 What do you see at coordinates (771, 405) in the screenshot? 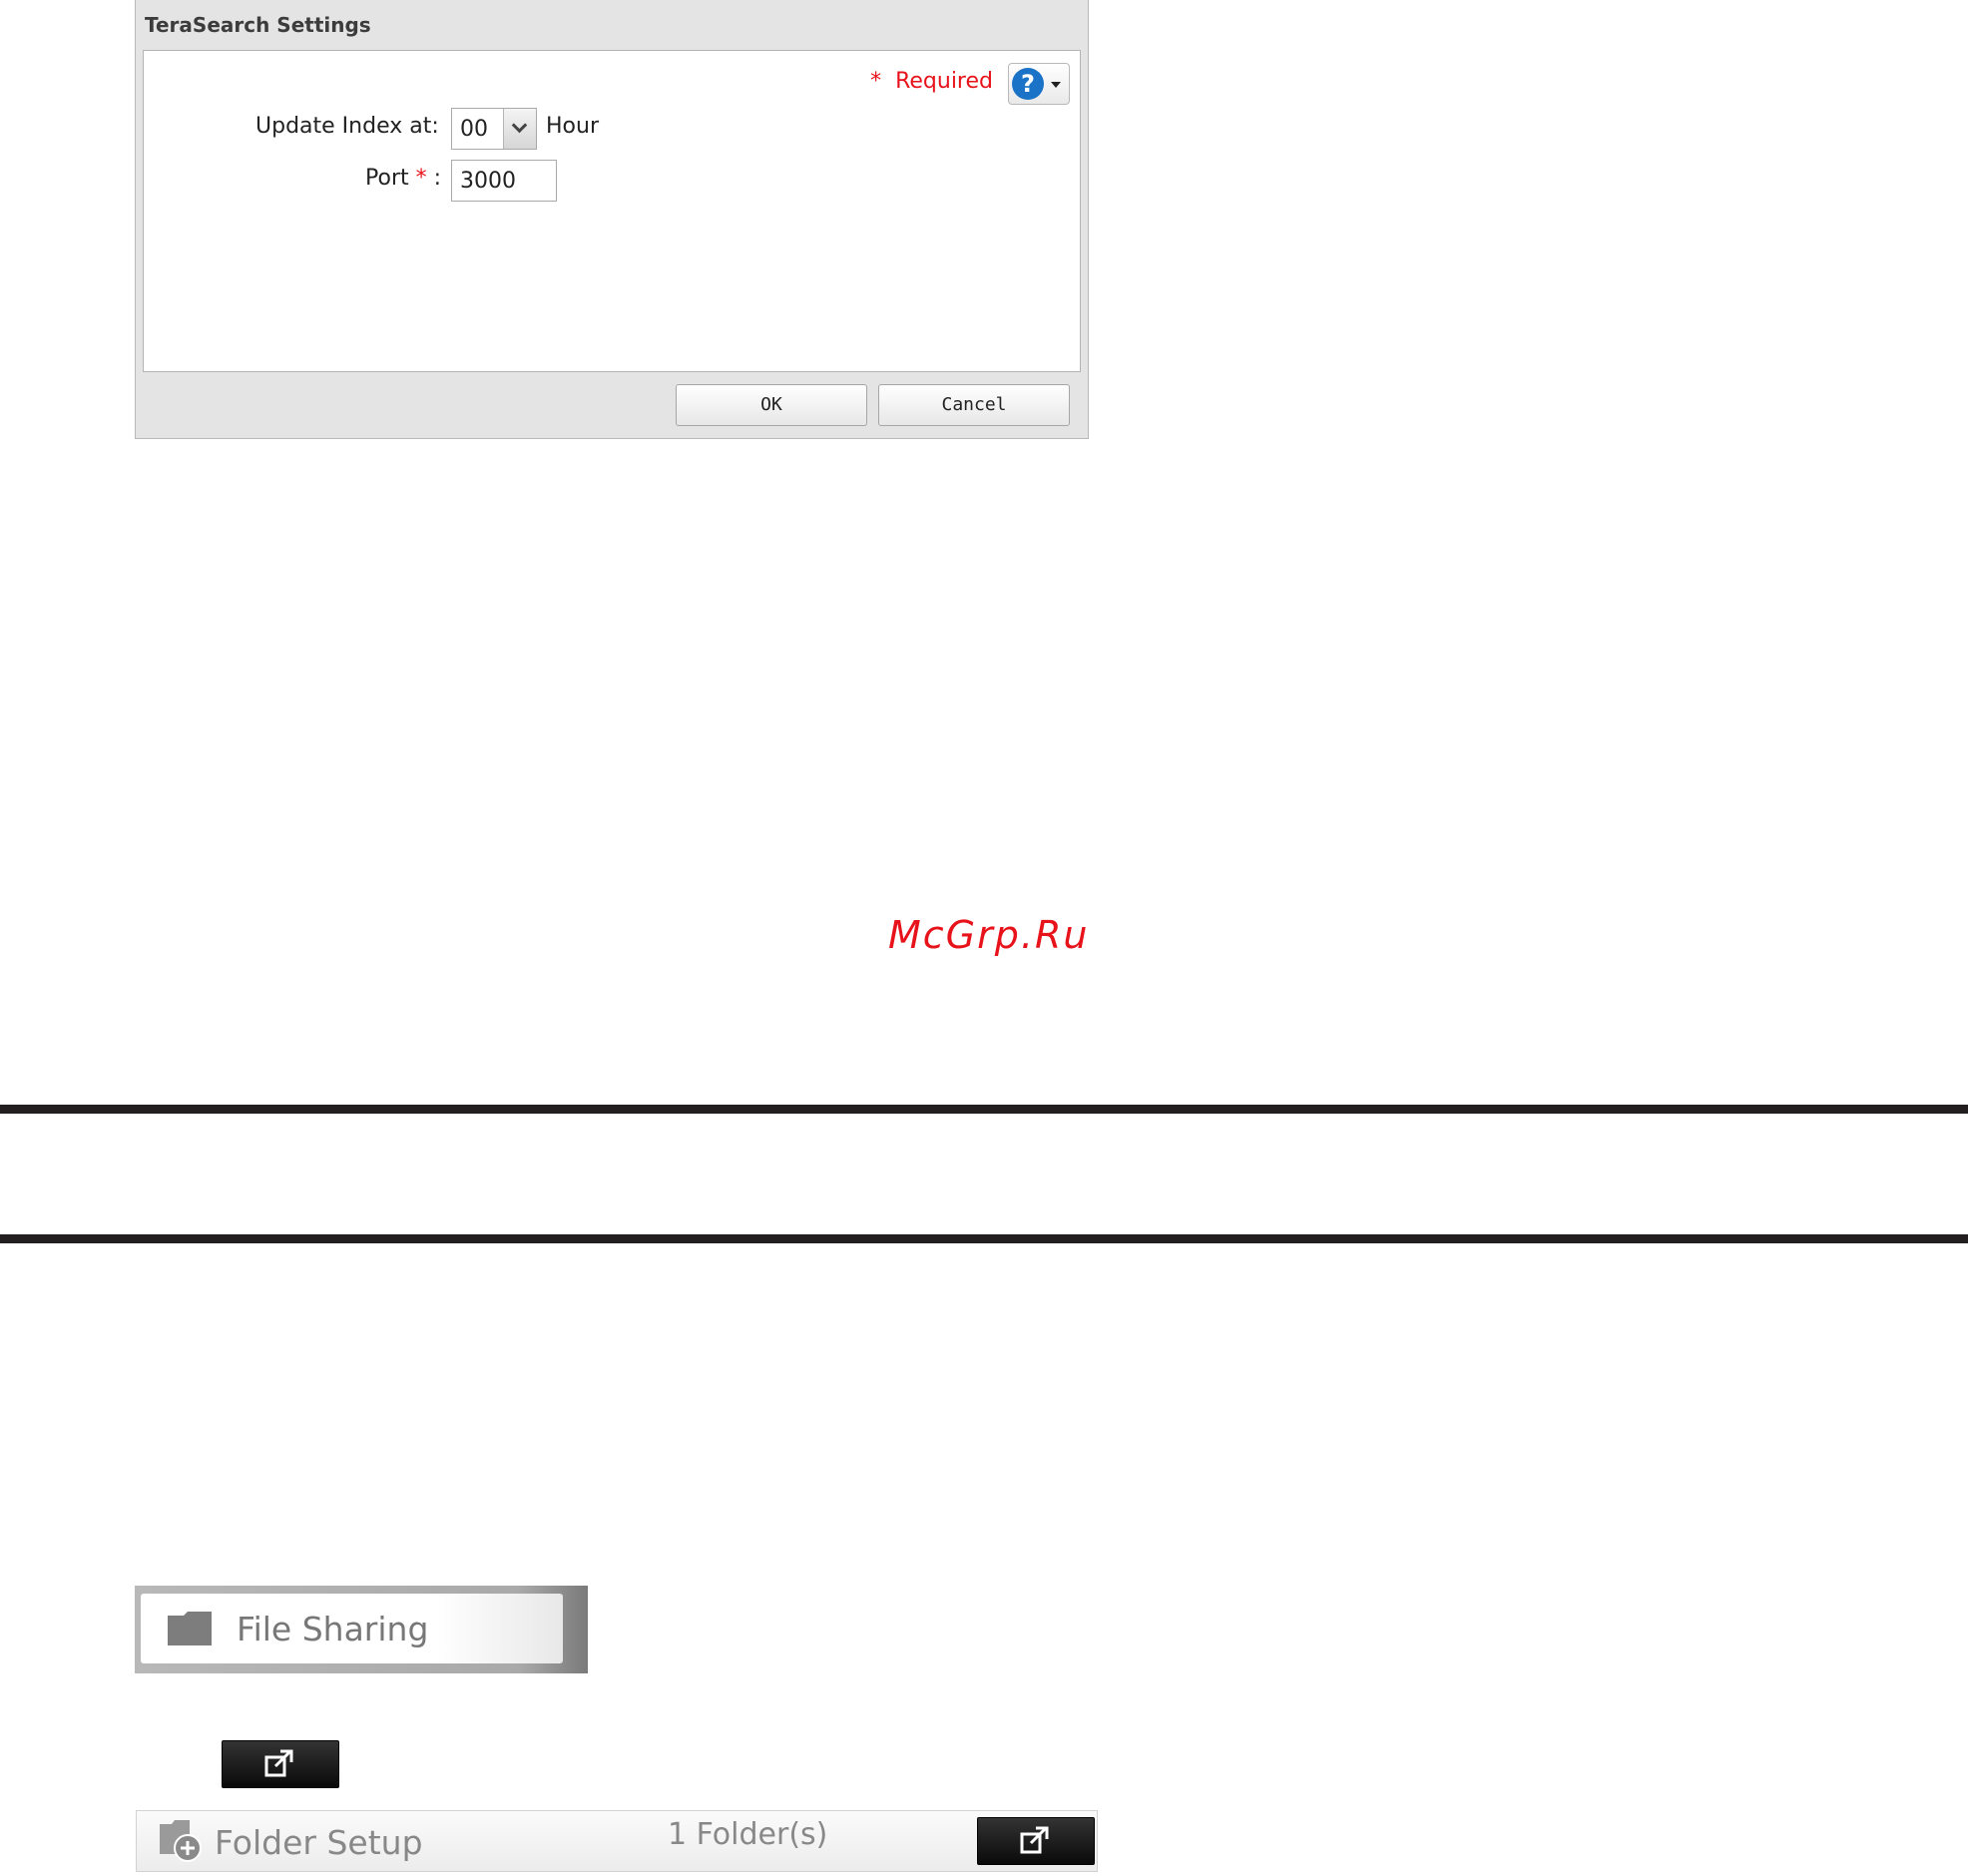
I see `ok-button: OK` at bounding box center [771, 405].